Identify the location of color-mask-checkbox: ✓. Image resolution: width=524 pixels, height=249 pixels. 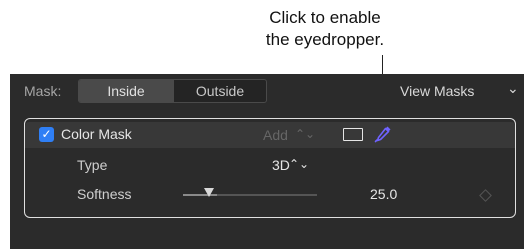
(46, 134).